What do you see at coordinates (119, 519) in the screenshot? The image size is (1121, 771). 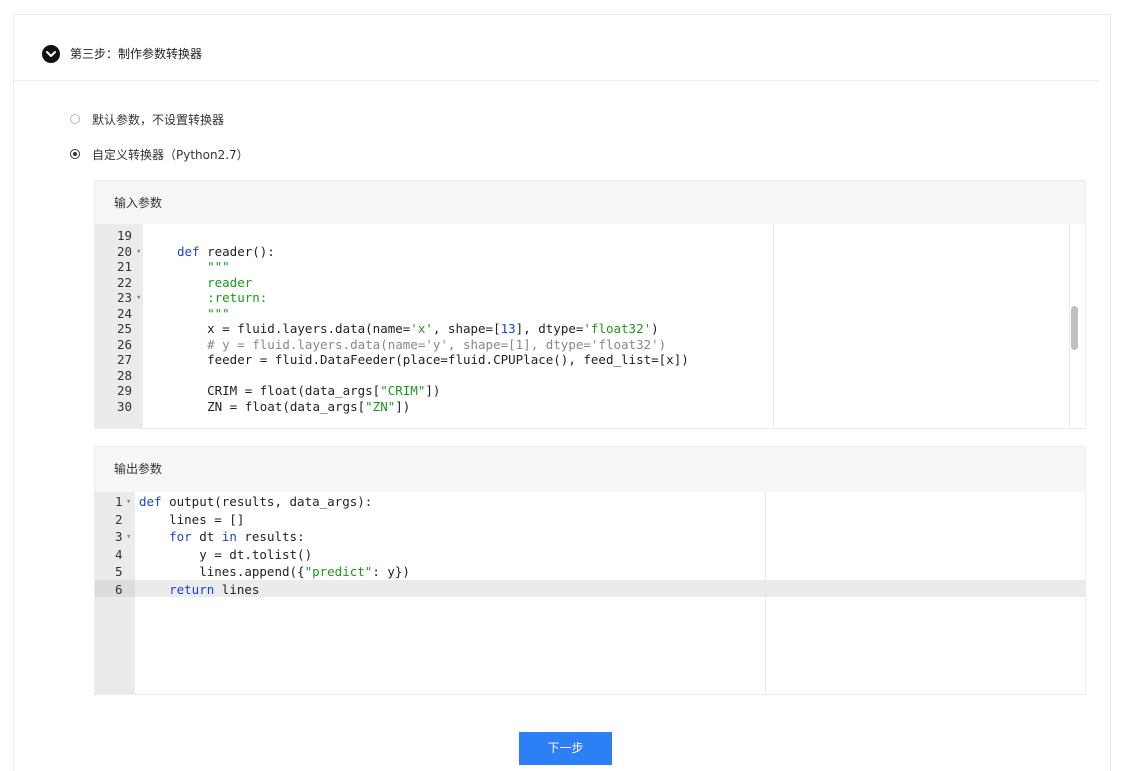 I see `line-number: 2` at bounding box center [119, 519].